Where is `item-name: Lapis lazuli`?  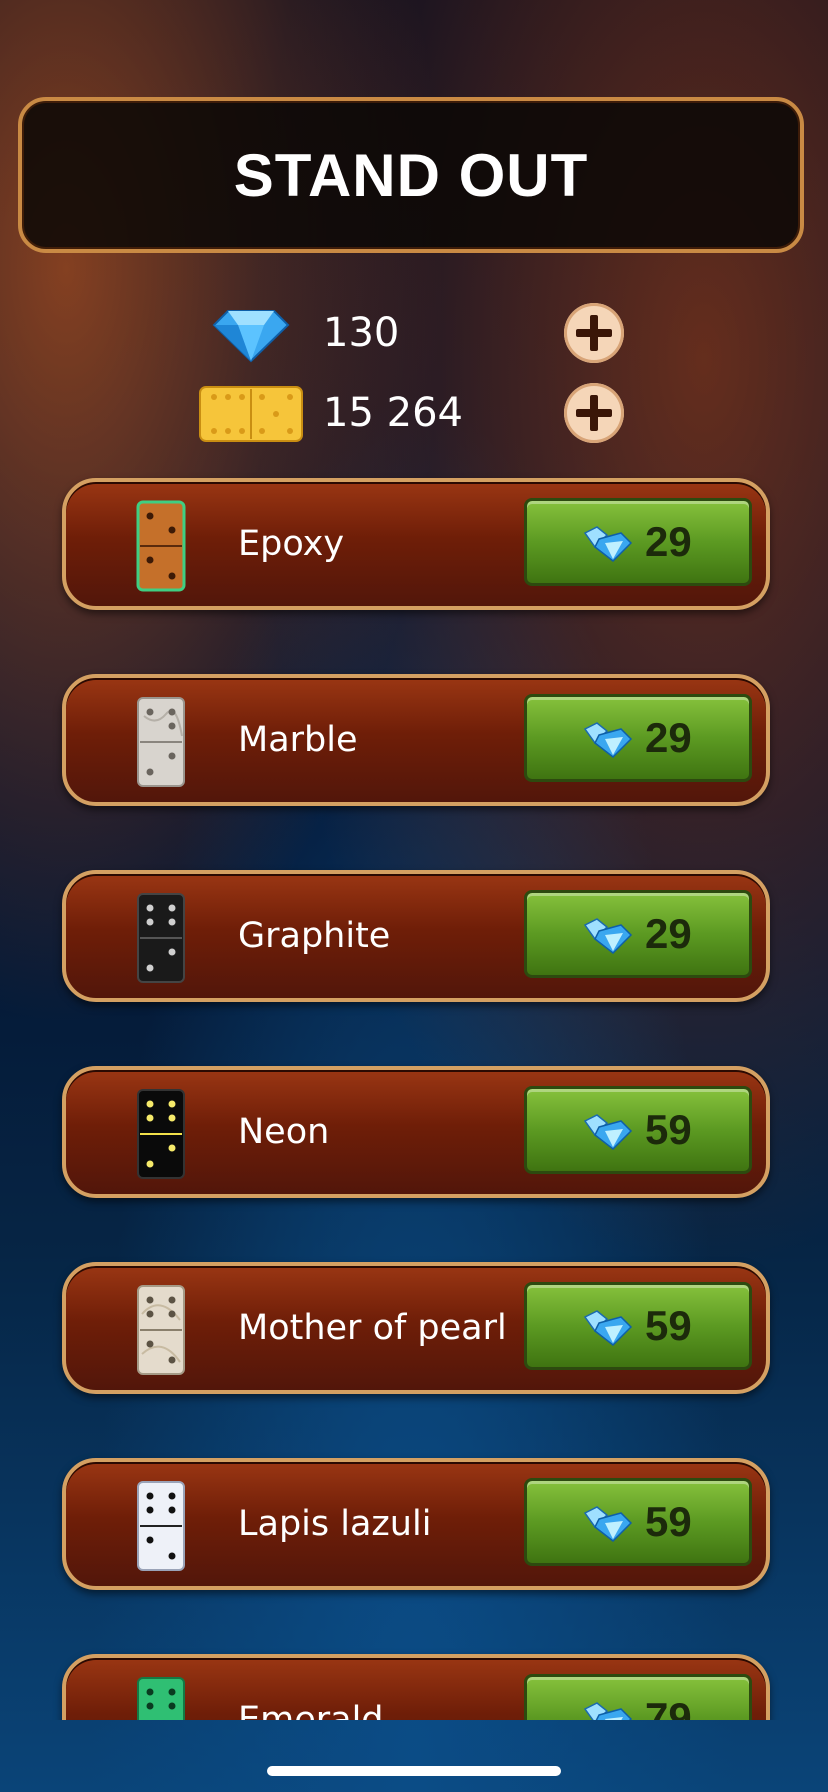 item-name: Lapis lazuli is located at coordinates (335, 1524).